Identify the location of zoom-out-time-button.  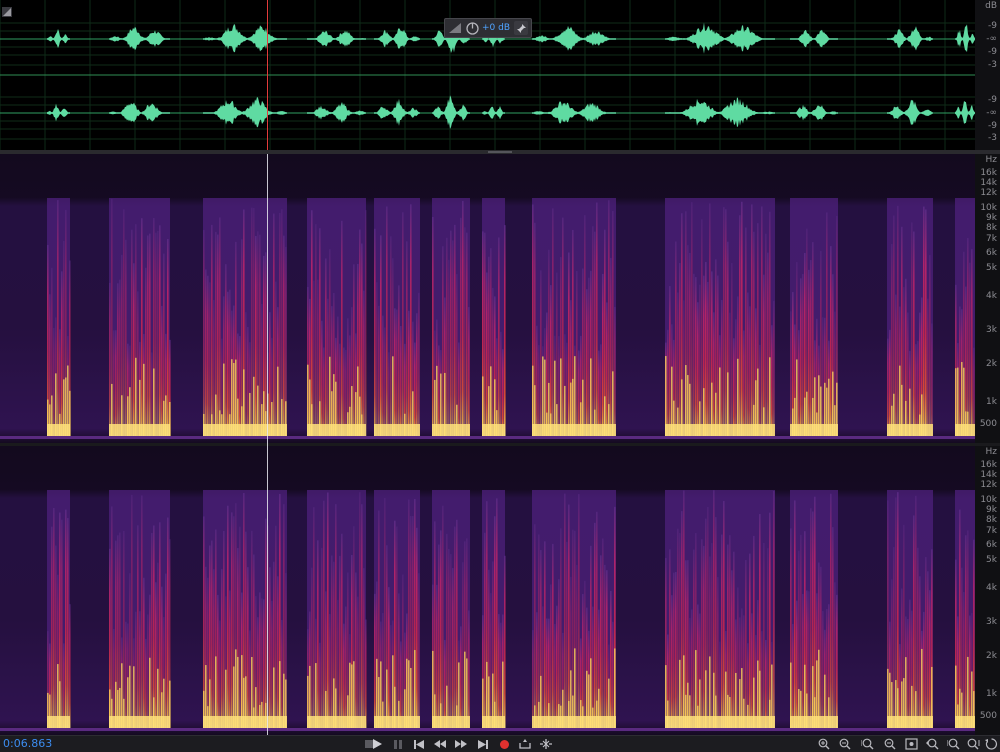
(889, 744).